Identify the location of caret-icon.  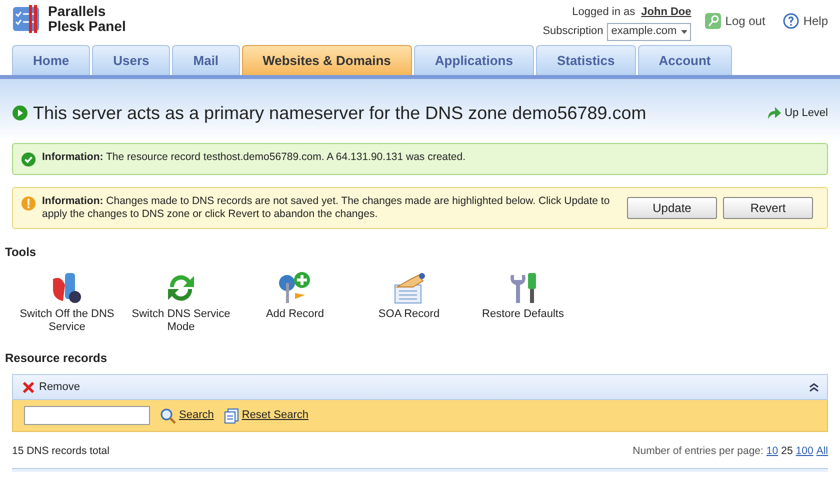
(684, 32).